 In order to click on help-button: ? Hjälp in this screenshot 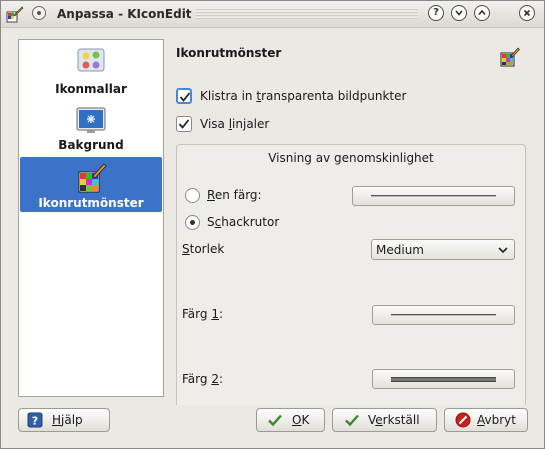, I will do `click(64, 420)`.